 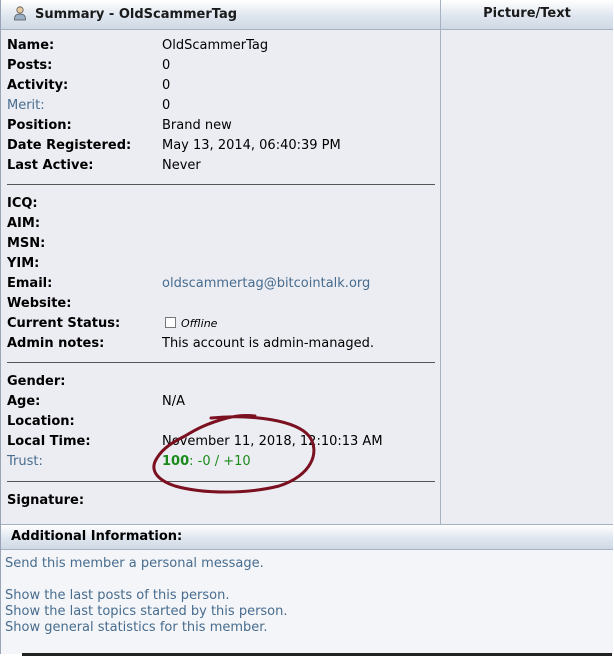 What do you see at coordinates (166, 105) in the screenshot?
I see `merit-value: 0` at bounding box center [166, 105].